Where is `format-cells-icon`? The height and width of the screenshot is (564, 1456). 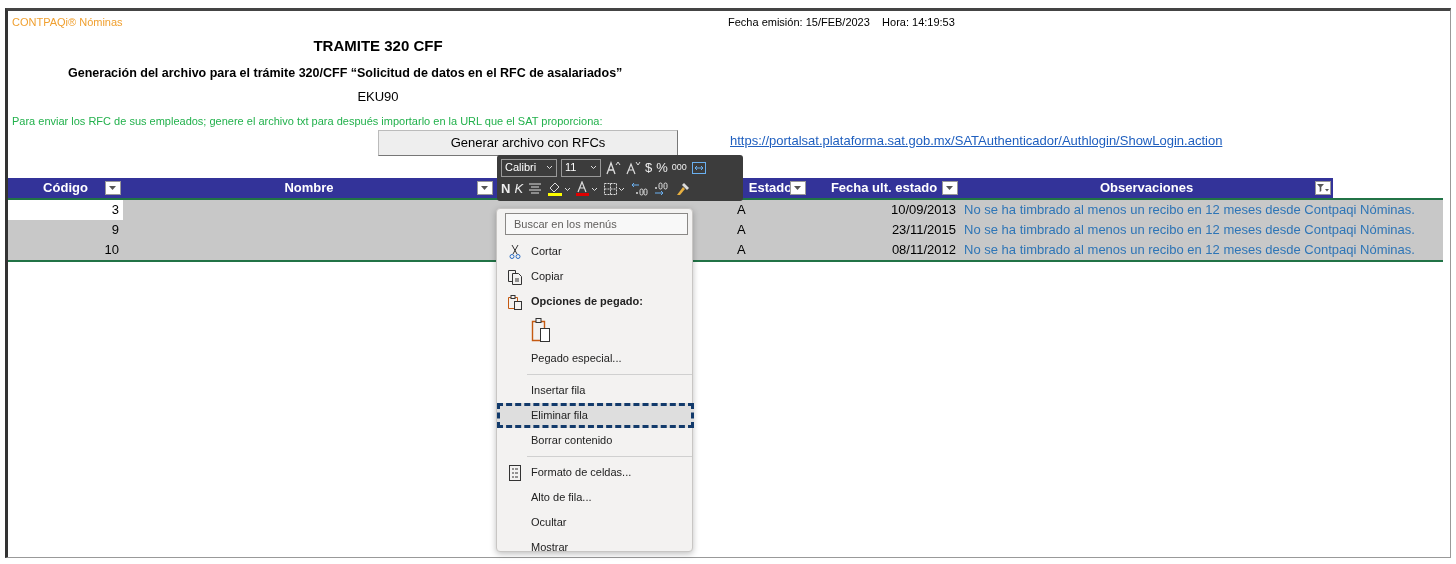 format-cells-icon is located at coordinates (515, 473).